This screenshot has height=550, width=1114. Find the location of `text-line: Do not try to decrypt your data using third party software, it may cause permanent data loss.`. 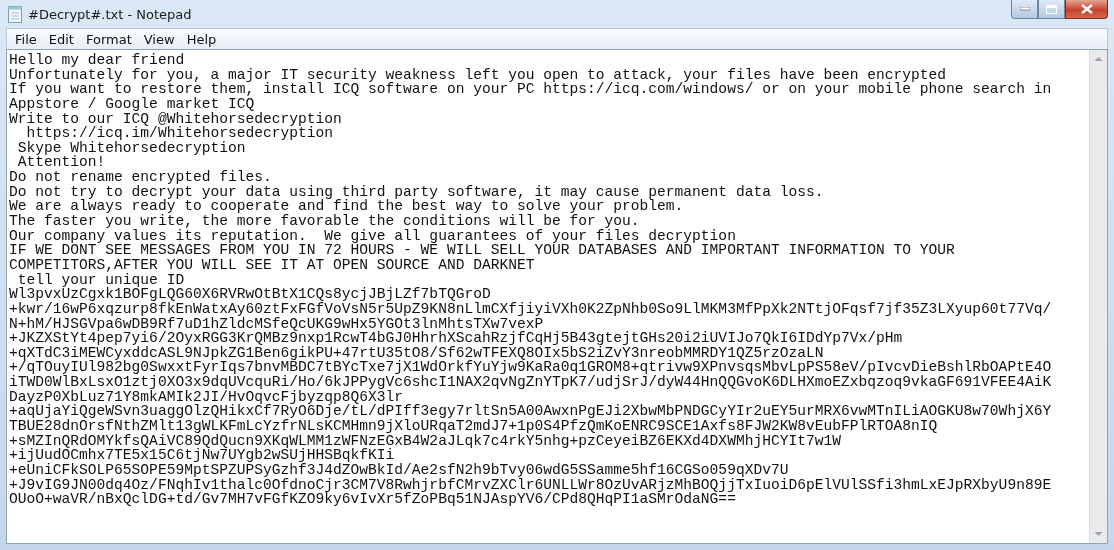

text-line: Do not try to decrypt your data using third party software, it may cause permanent data loss. is located at coordinates (416, 192).